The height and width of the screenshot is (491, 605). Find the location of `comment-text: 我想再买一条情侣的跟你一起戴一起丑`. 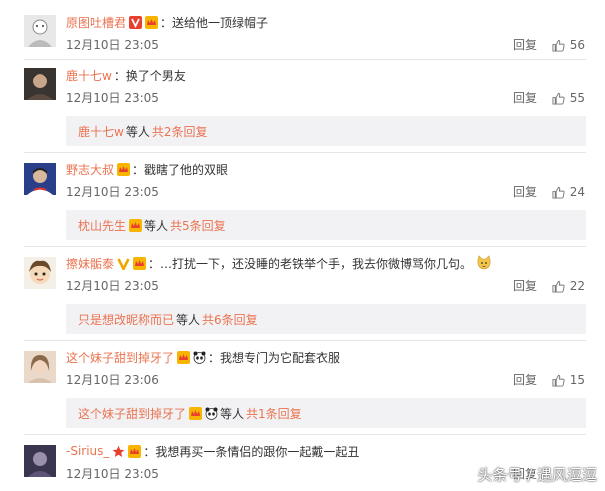

comment-text: 我想再买一条情侣的跟你一起戴一起丑 is located at coordinates (257, 451).